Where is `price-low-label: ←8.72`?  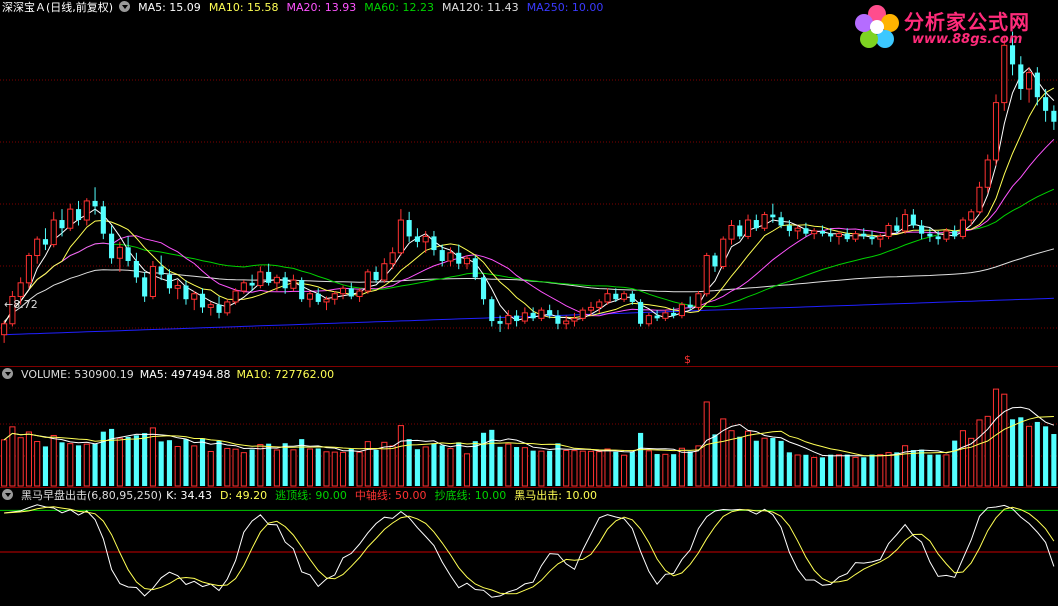 price-low-label: ←8.72 is located at coordinates (21, 304).